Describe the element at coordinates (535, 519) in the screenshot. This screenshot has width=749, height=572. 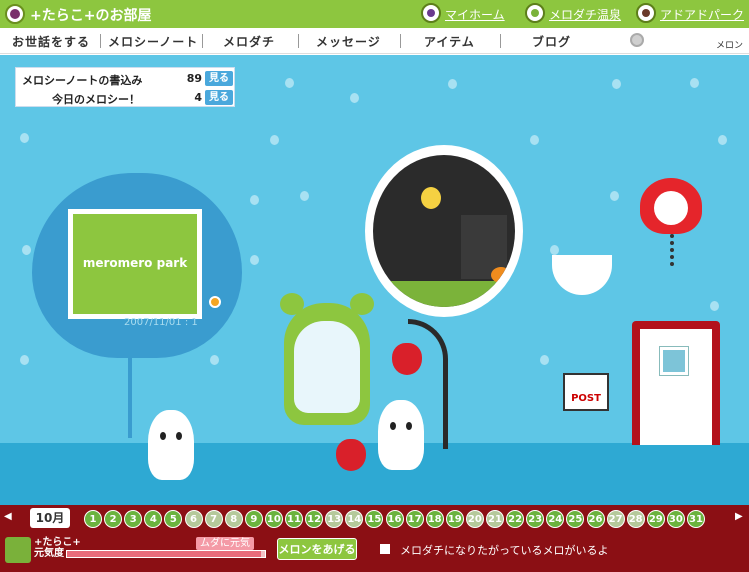
I see `calendar-day: 23` at that location.